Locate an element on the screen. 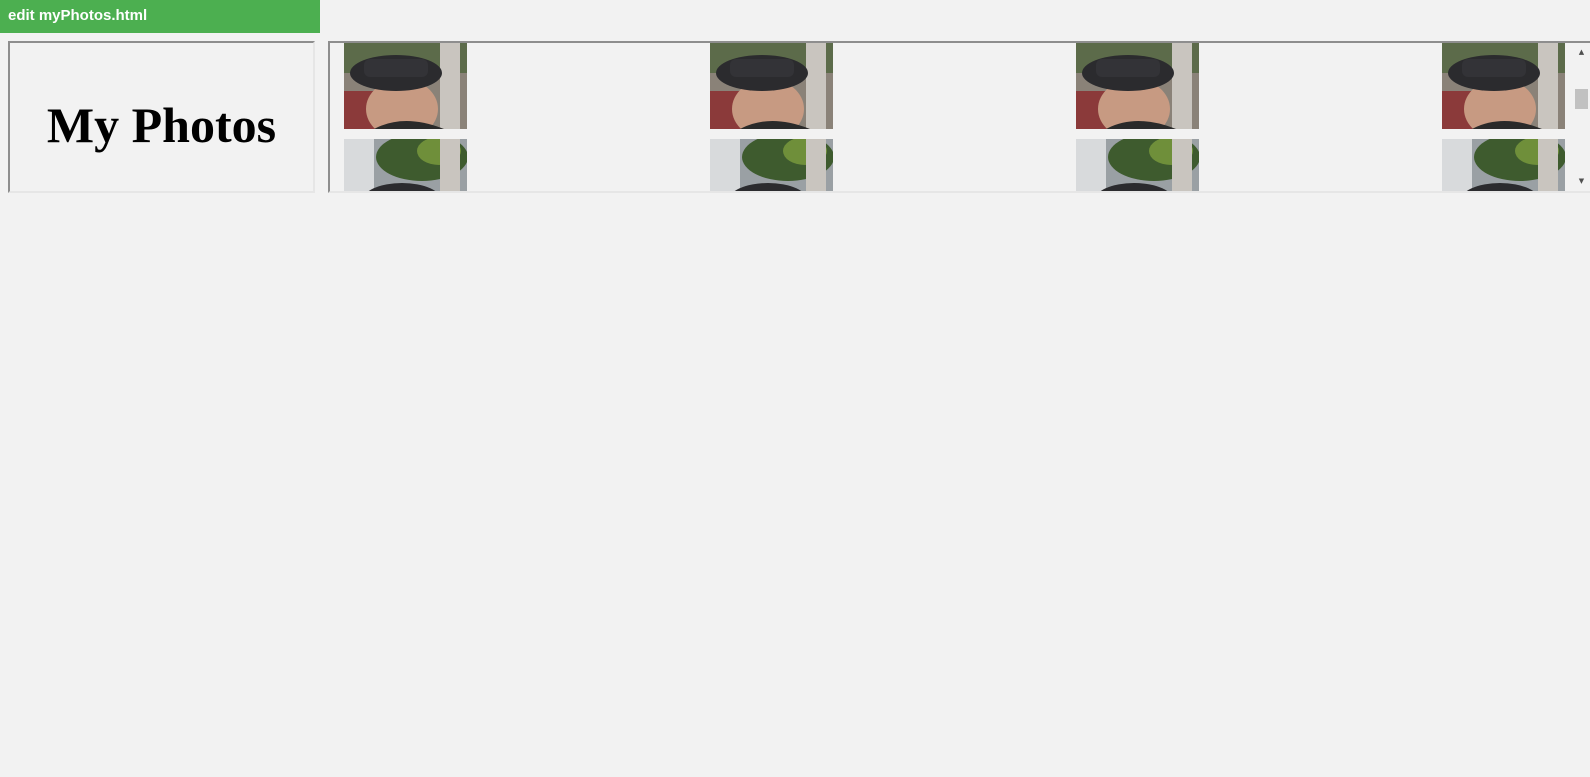 The width and height of the screenshot is (1590, 777). photo-grid is located at coordinates (956, 117).